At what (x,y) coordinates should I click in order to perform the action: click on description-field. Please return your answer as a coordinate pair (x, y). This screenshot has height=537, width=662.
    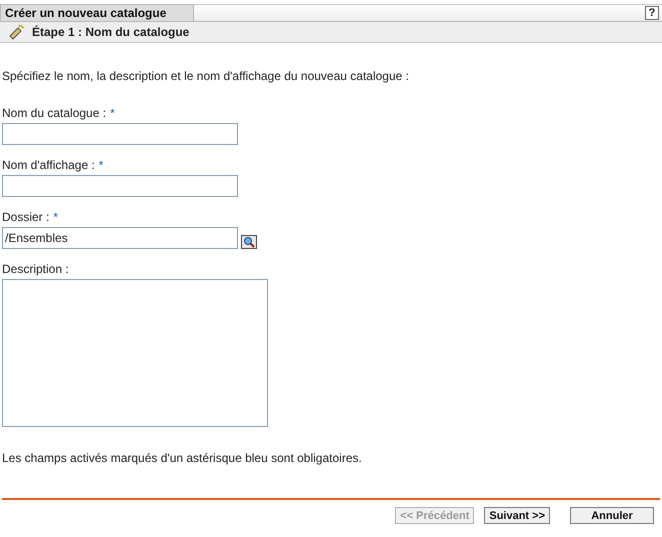
    Looking at the image, I should click on (135, 353).